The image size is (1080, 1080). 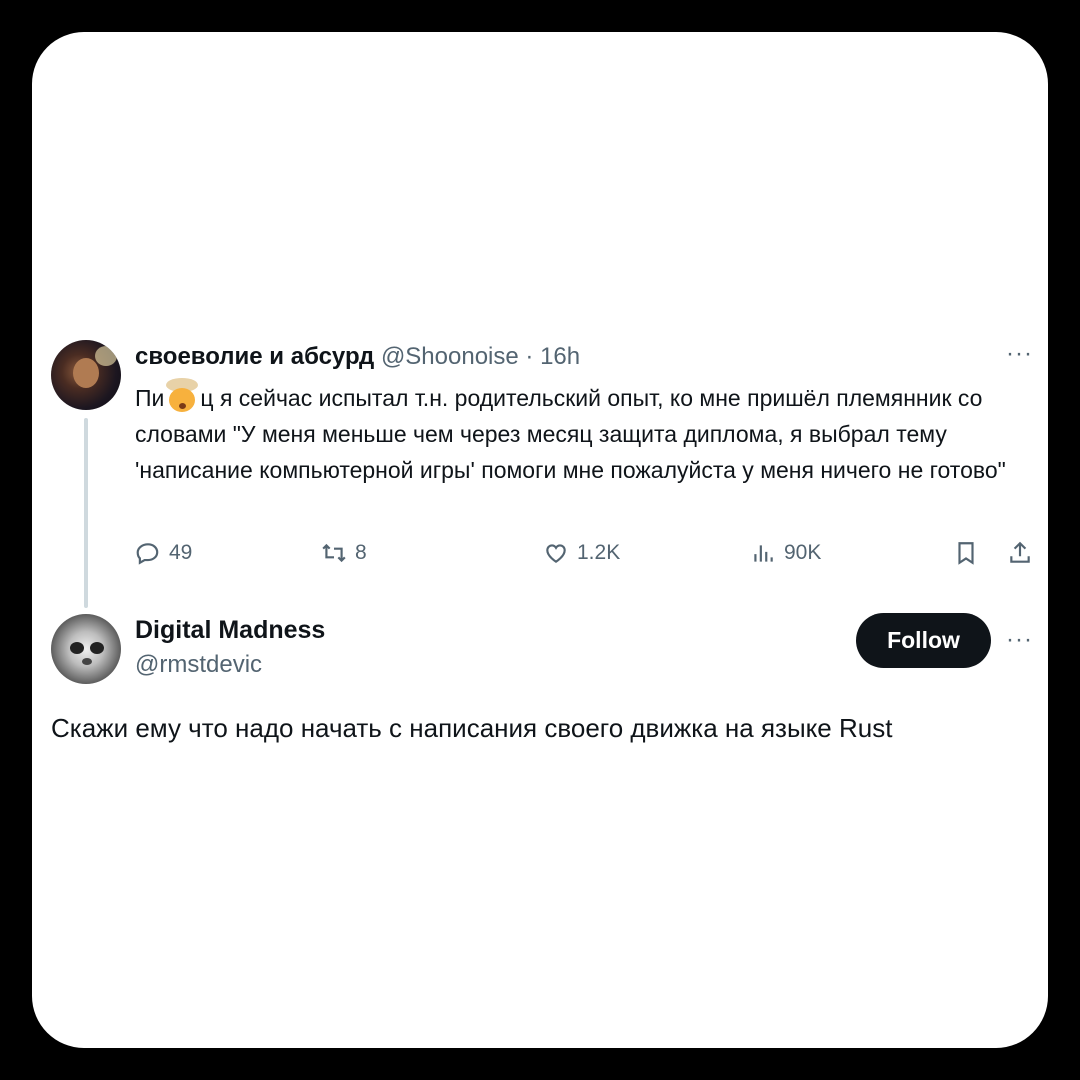 What do you see at coordinates (254, 356) in the screenshot?
I see `author-name: своеволие и абсурд` at bounding box center [254, 356].